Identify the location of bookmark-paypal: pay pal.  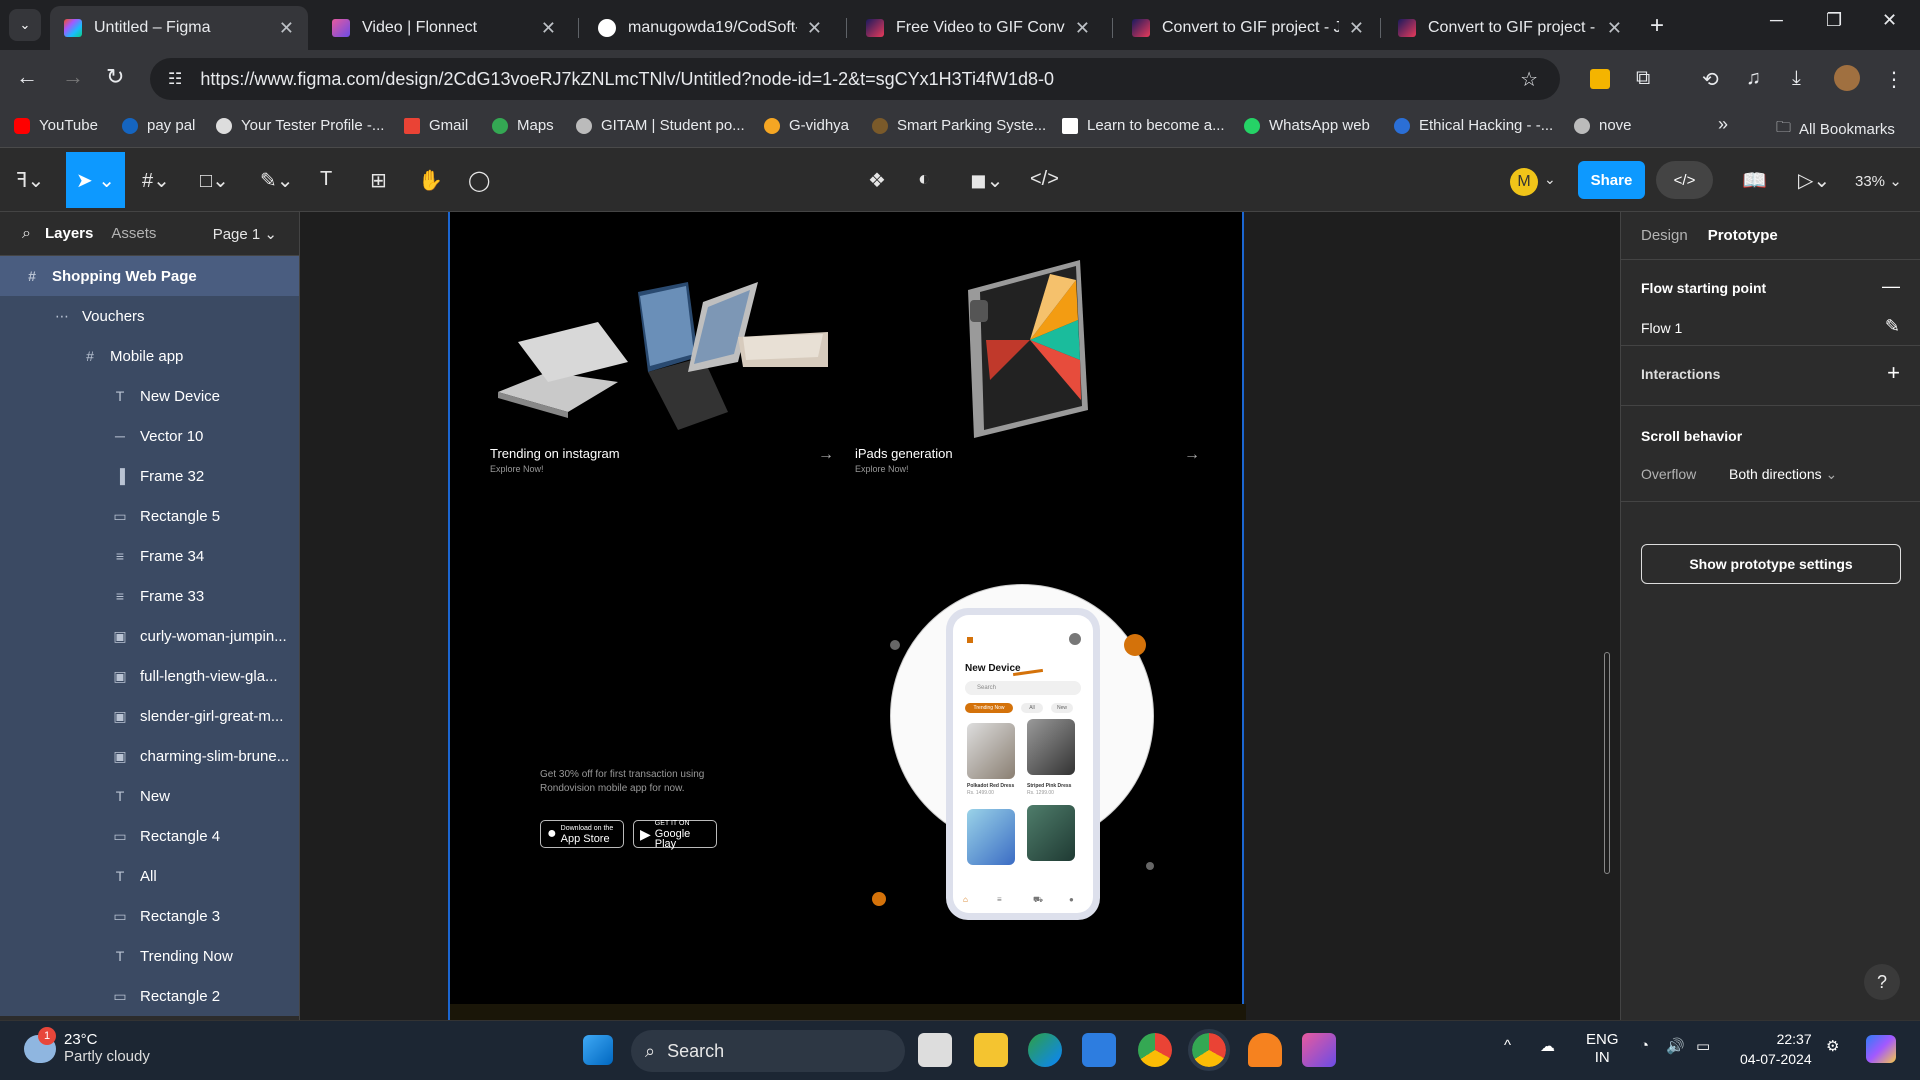
(158, 125).